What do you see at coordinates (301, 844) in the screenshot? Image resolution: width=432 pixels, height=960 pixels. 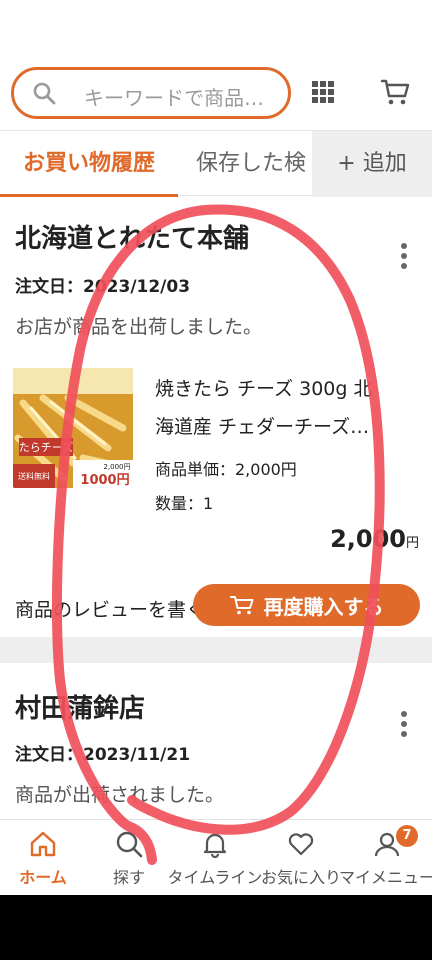 I see `heart-icon` at bounding box center [301, 844].